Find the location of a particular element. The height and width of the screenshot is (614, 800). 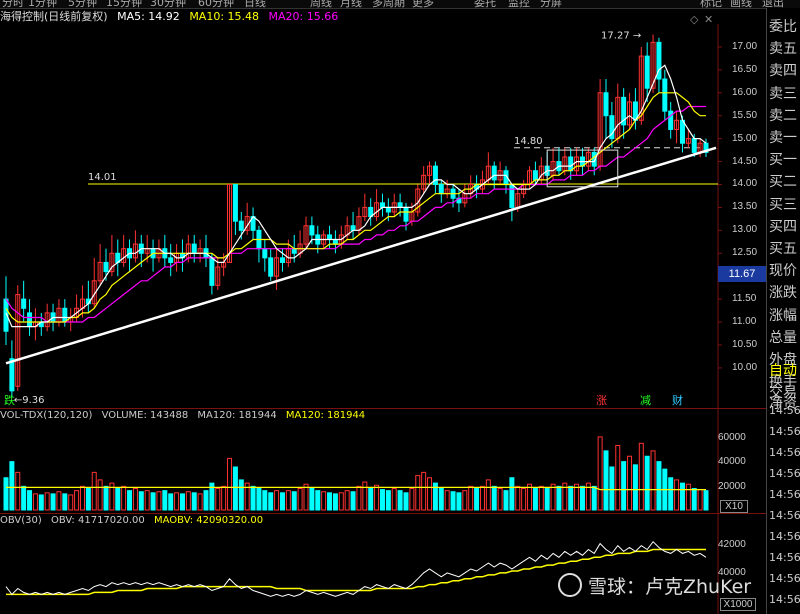

quote-label: 卖四 is located at coordinates (783, 71).